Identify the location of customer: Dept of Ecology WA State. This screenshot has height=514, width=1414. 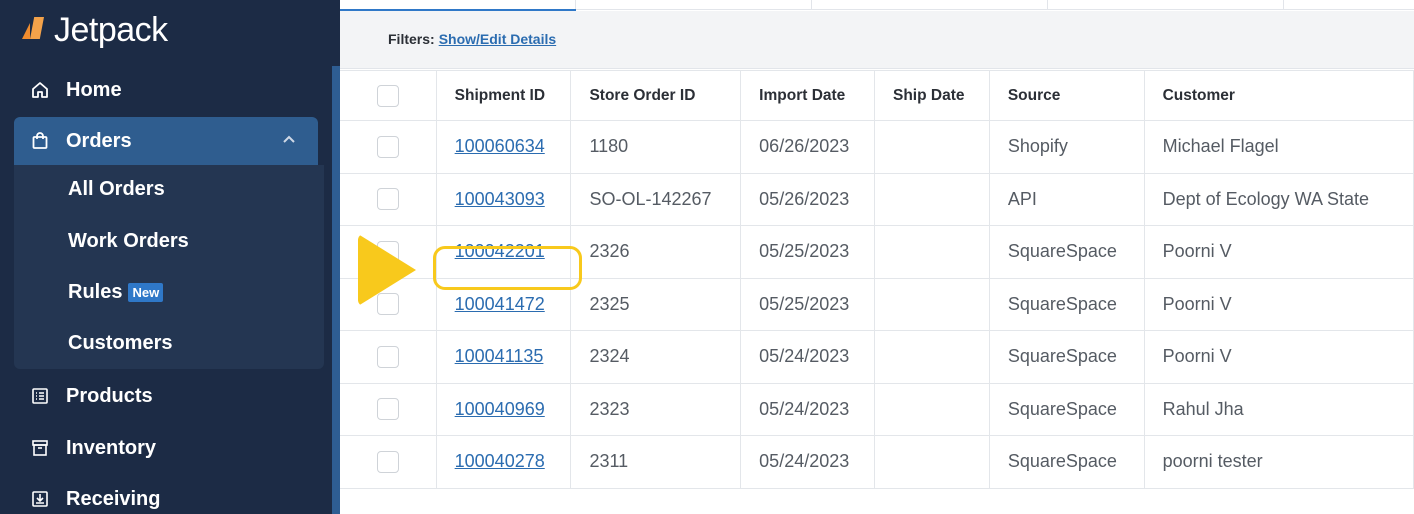
(1278, 199).